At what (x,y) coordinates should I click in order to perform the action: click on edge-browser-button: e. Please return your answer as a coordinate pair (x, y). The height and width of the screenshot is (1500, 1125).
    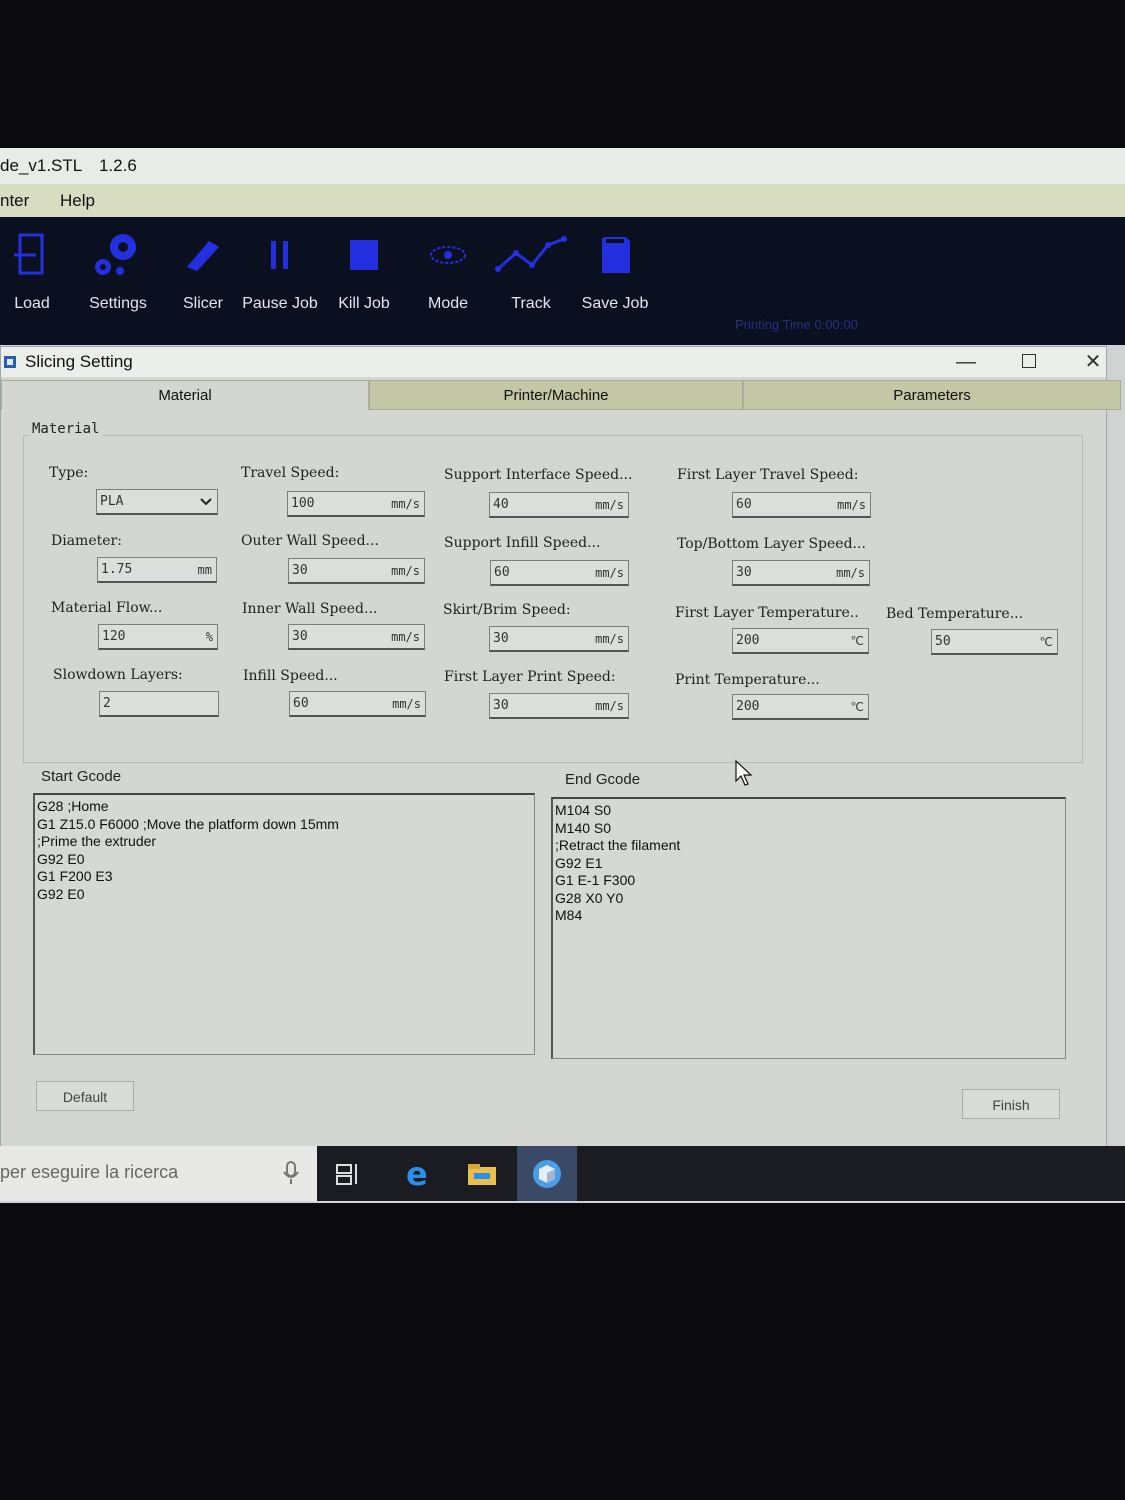
    Looking at the image, I should click on (418, 1173).